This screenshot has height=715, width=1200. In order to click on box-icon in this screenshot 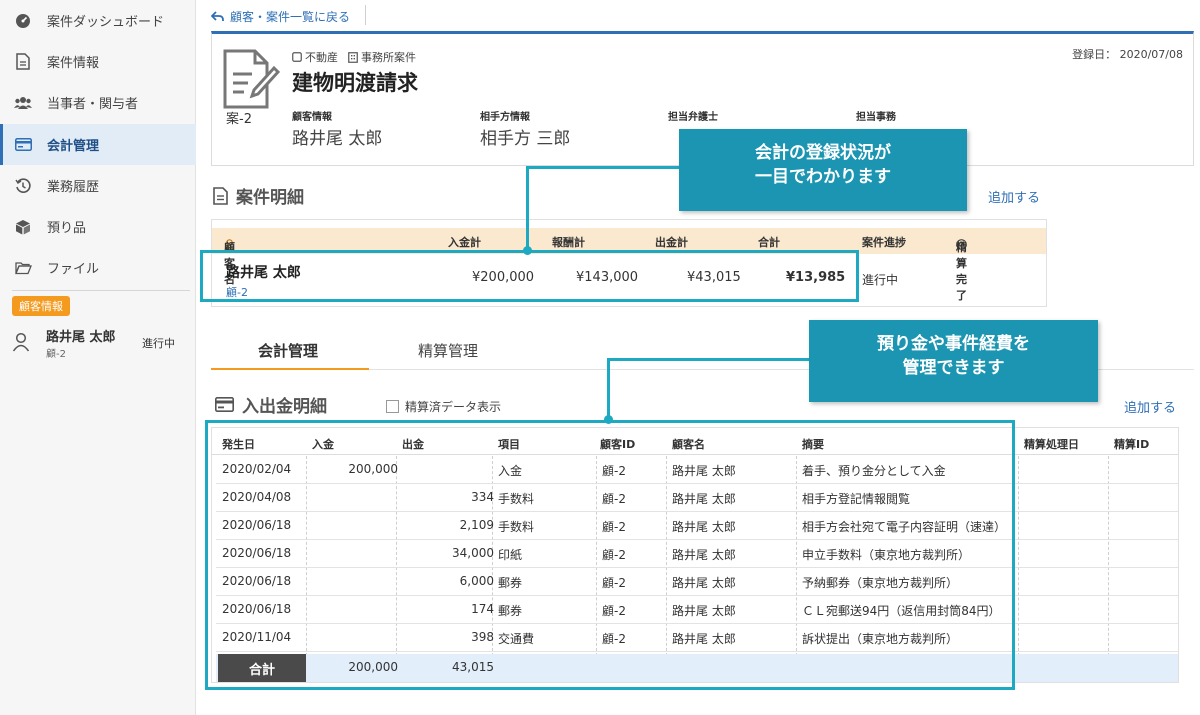, I will do `click(23, 227)`.